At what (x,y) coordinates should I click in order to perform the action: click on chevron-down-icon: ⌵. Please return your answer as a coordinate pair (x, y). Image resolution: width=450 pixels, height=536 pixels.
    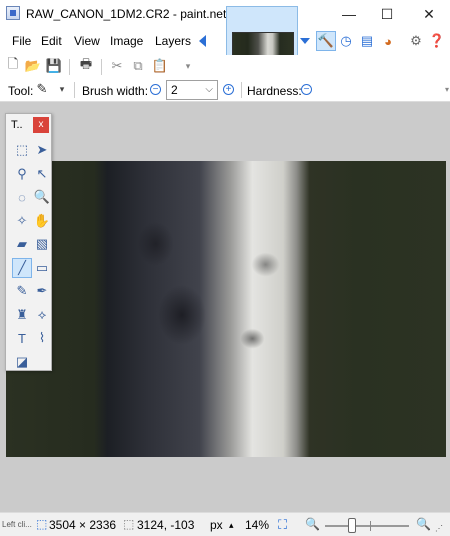
    Looking at the image, I should click on (209, 89).